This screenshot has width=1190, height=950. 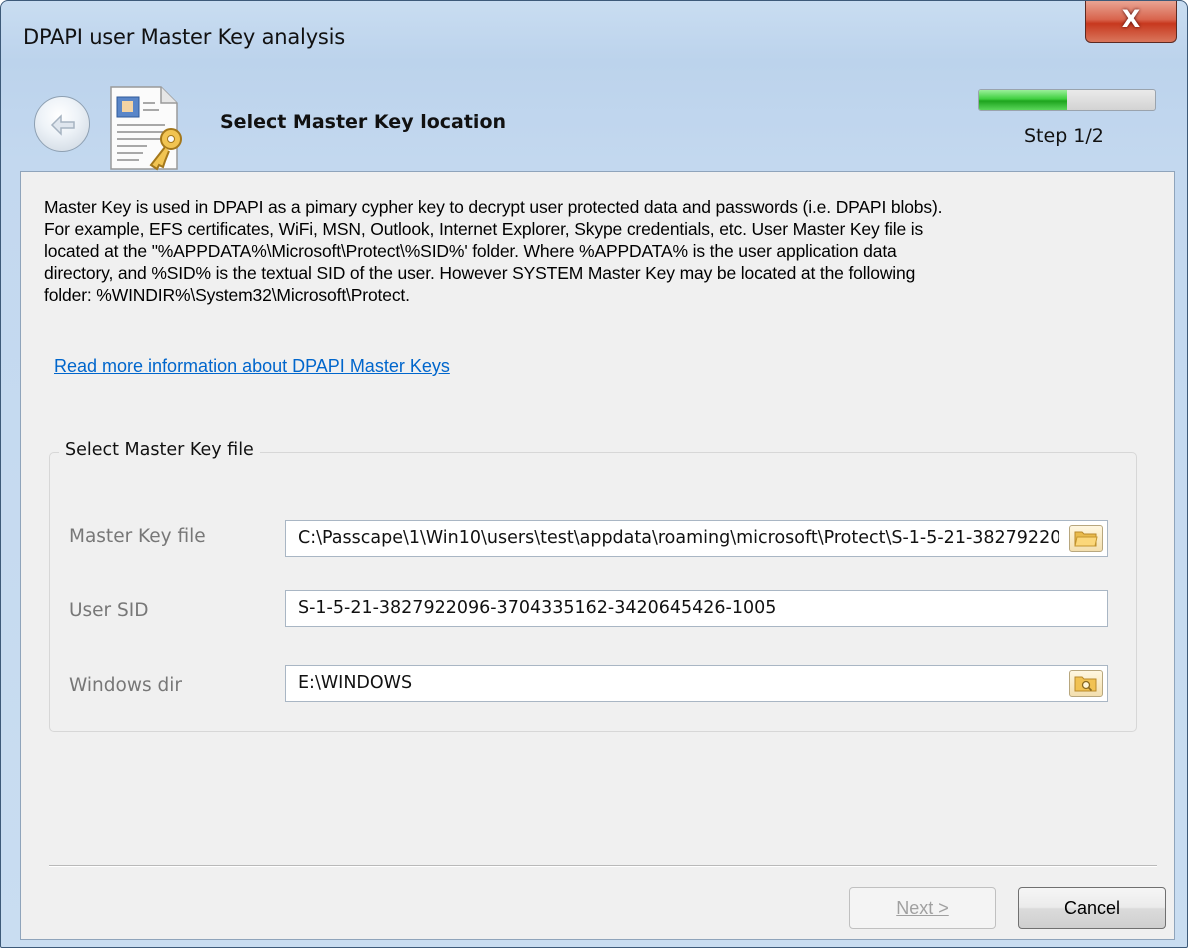 What do you see at coordinates (594, 39) in the screenshot?
I see `title-bar: DPAPI user Master Key analysis X` at bounding box center [594, 39].